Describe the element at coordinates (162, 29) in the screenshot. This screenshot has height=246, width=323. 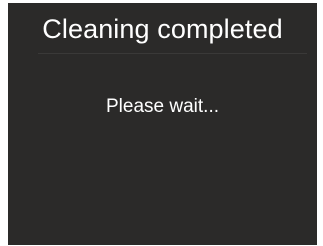
I see `screen-title: Cleaning completed` at that location.